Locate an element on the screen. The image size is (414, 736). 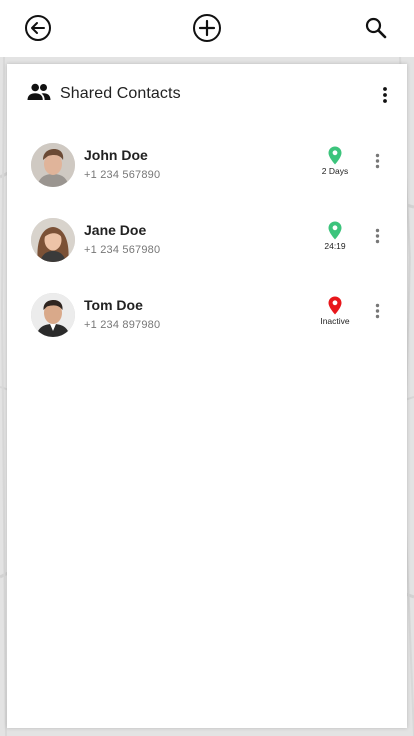
add-button is located at coordinates (207, 28).